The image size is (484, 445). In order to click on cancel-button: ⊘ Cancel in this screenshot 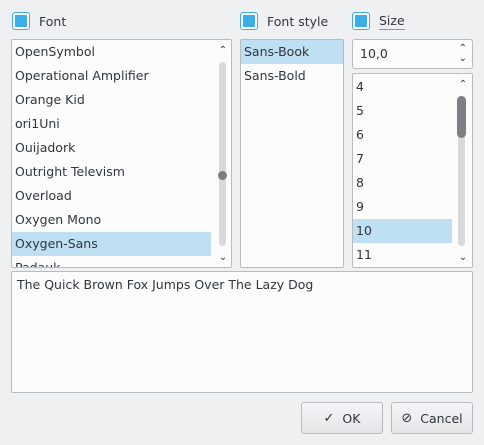, I will do `click(432, 418)`.